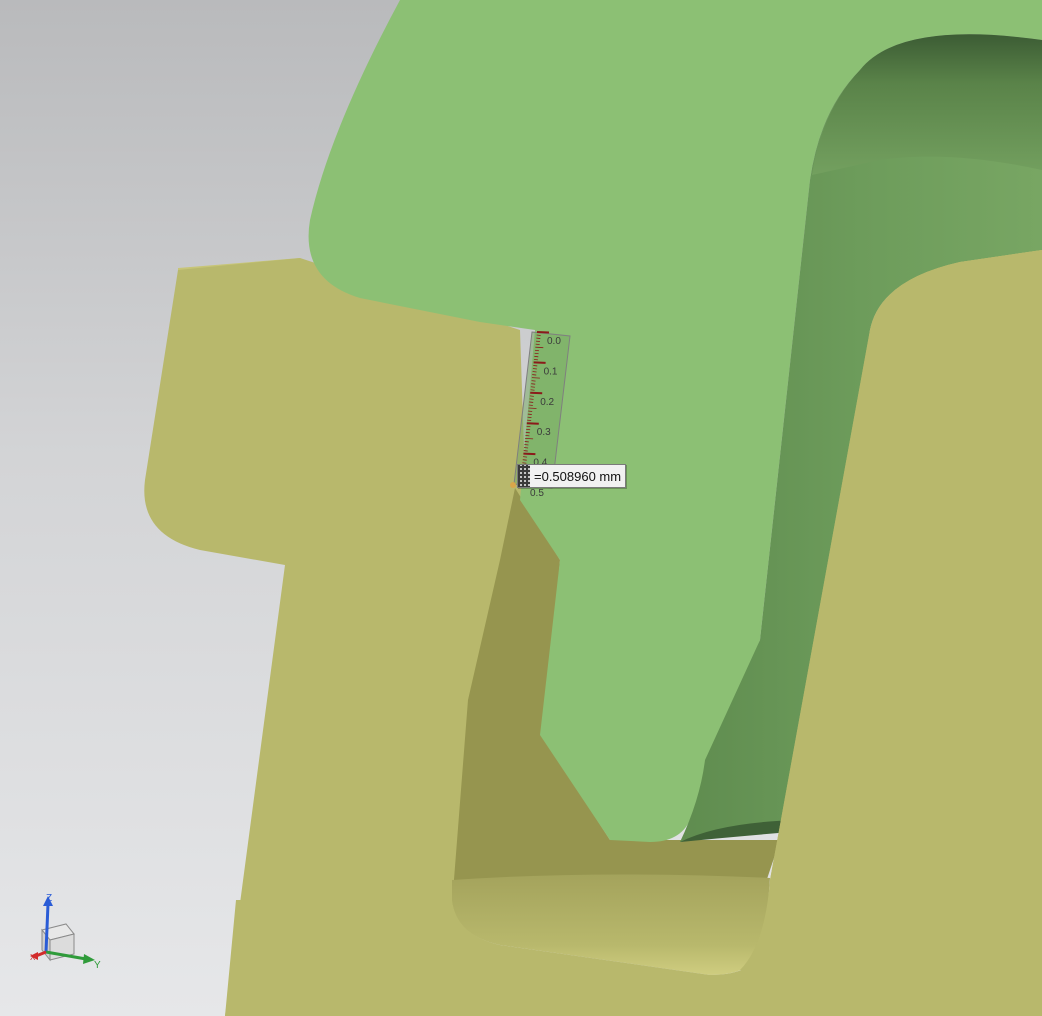 The width and height of the screenshot is (1042, 1016). What do you see at coordinates (554, 341) in the screenshot?
I see `ruler-label: 0.0` at bounding box center [554, 341].